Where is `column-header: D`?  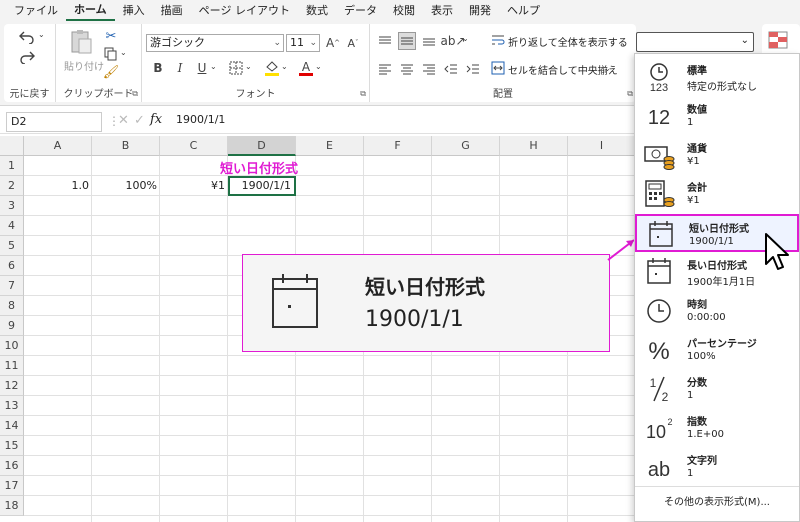 column-header: D is located at coordinates (262, 146).